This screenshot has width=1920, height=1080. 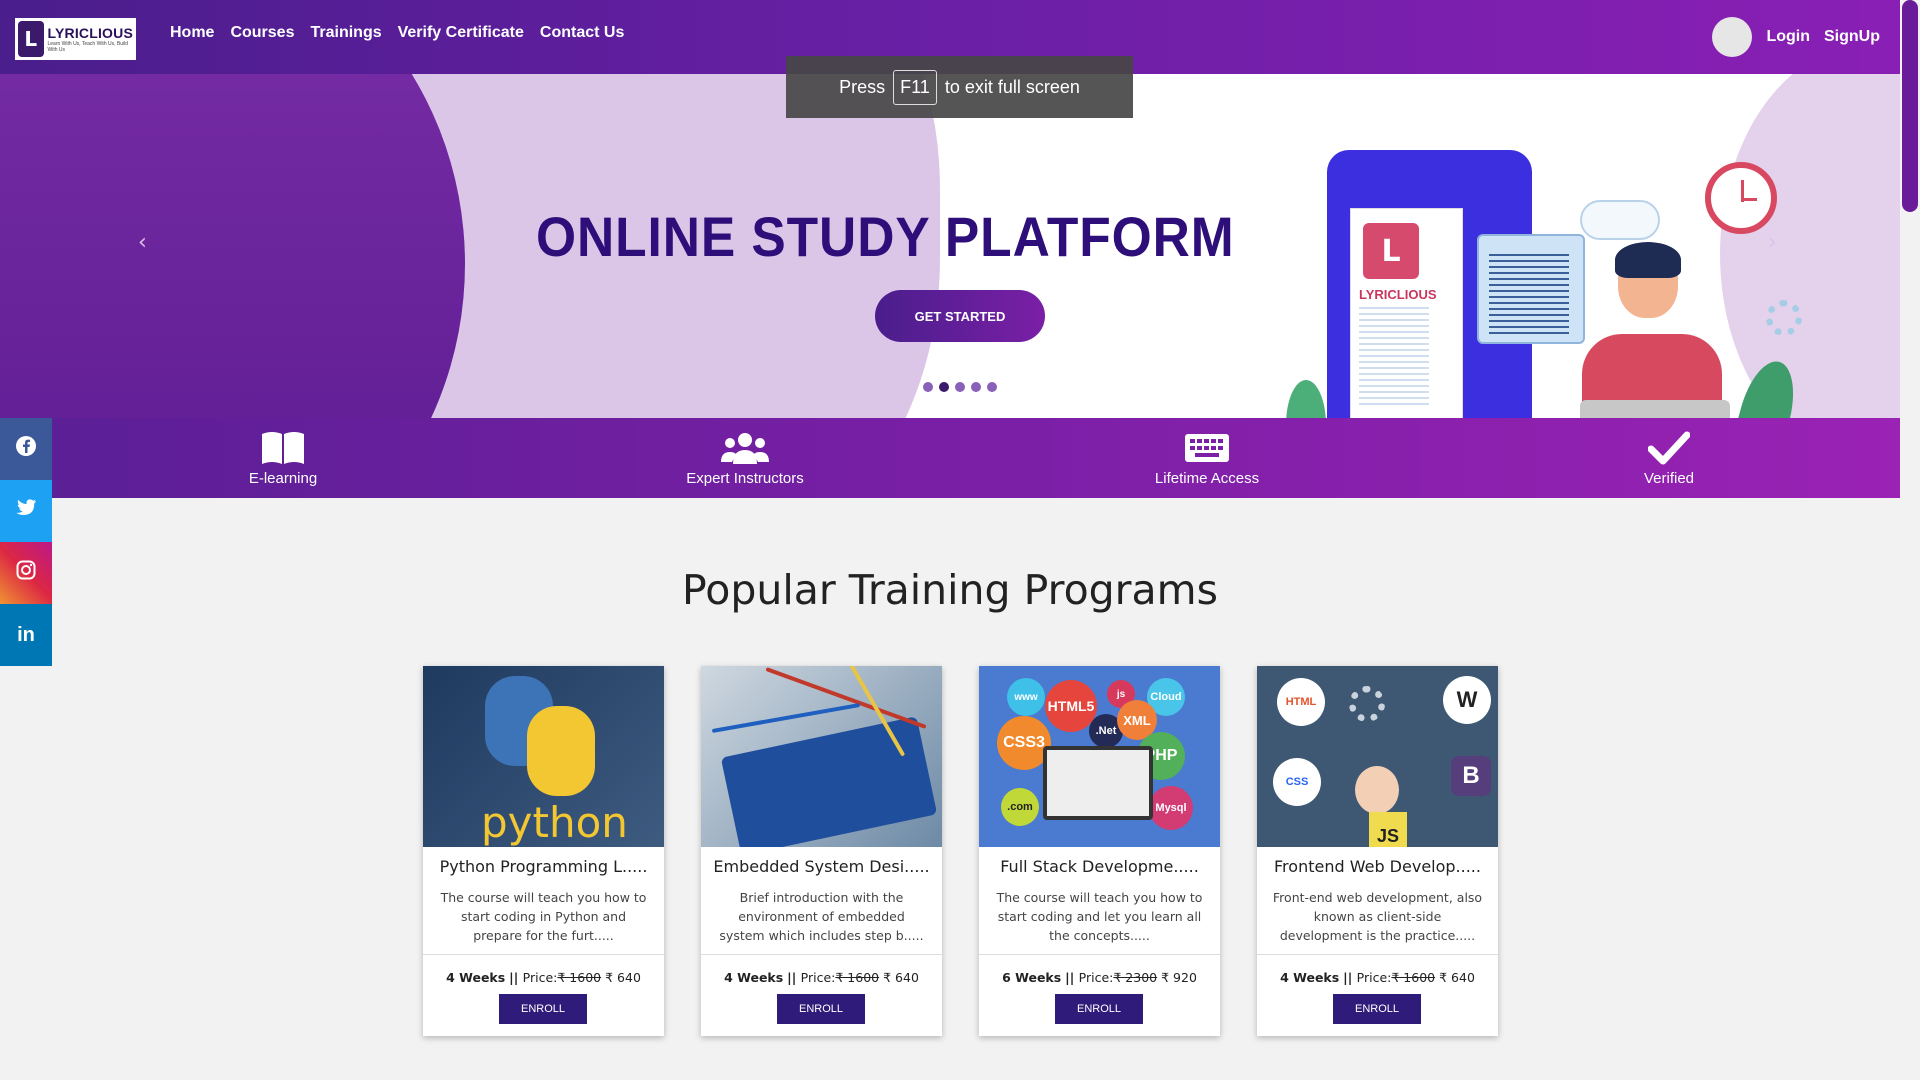 I want to click on carousel-indicators, so click(x=960, y=387).